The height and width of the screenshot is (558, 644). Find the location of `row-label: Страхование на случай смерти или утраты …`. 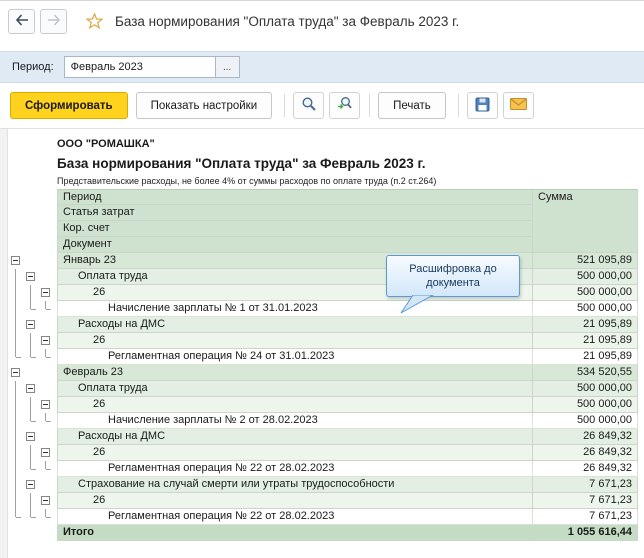

row-label: Страхование на случай смерти или утраты … is located at coordinates (295, 485).